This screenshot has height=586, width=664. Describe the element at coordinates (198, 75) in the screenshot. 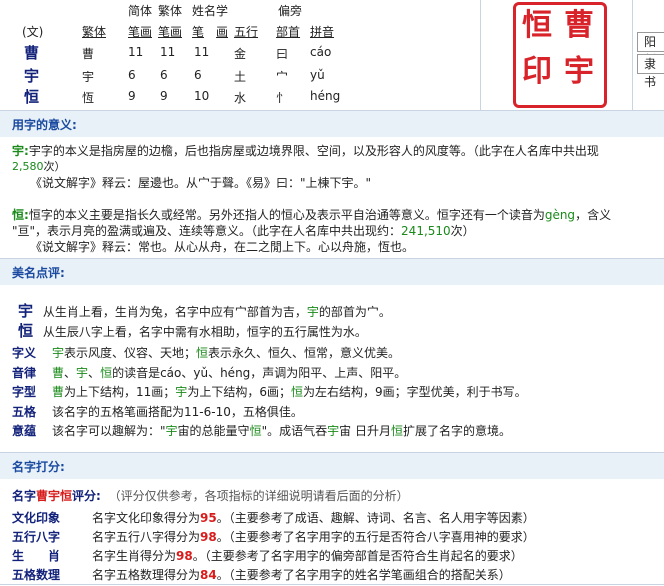

I see `row-n3: 6` at that location.